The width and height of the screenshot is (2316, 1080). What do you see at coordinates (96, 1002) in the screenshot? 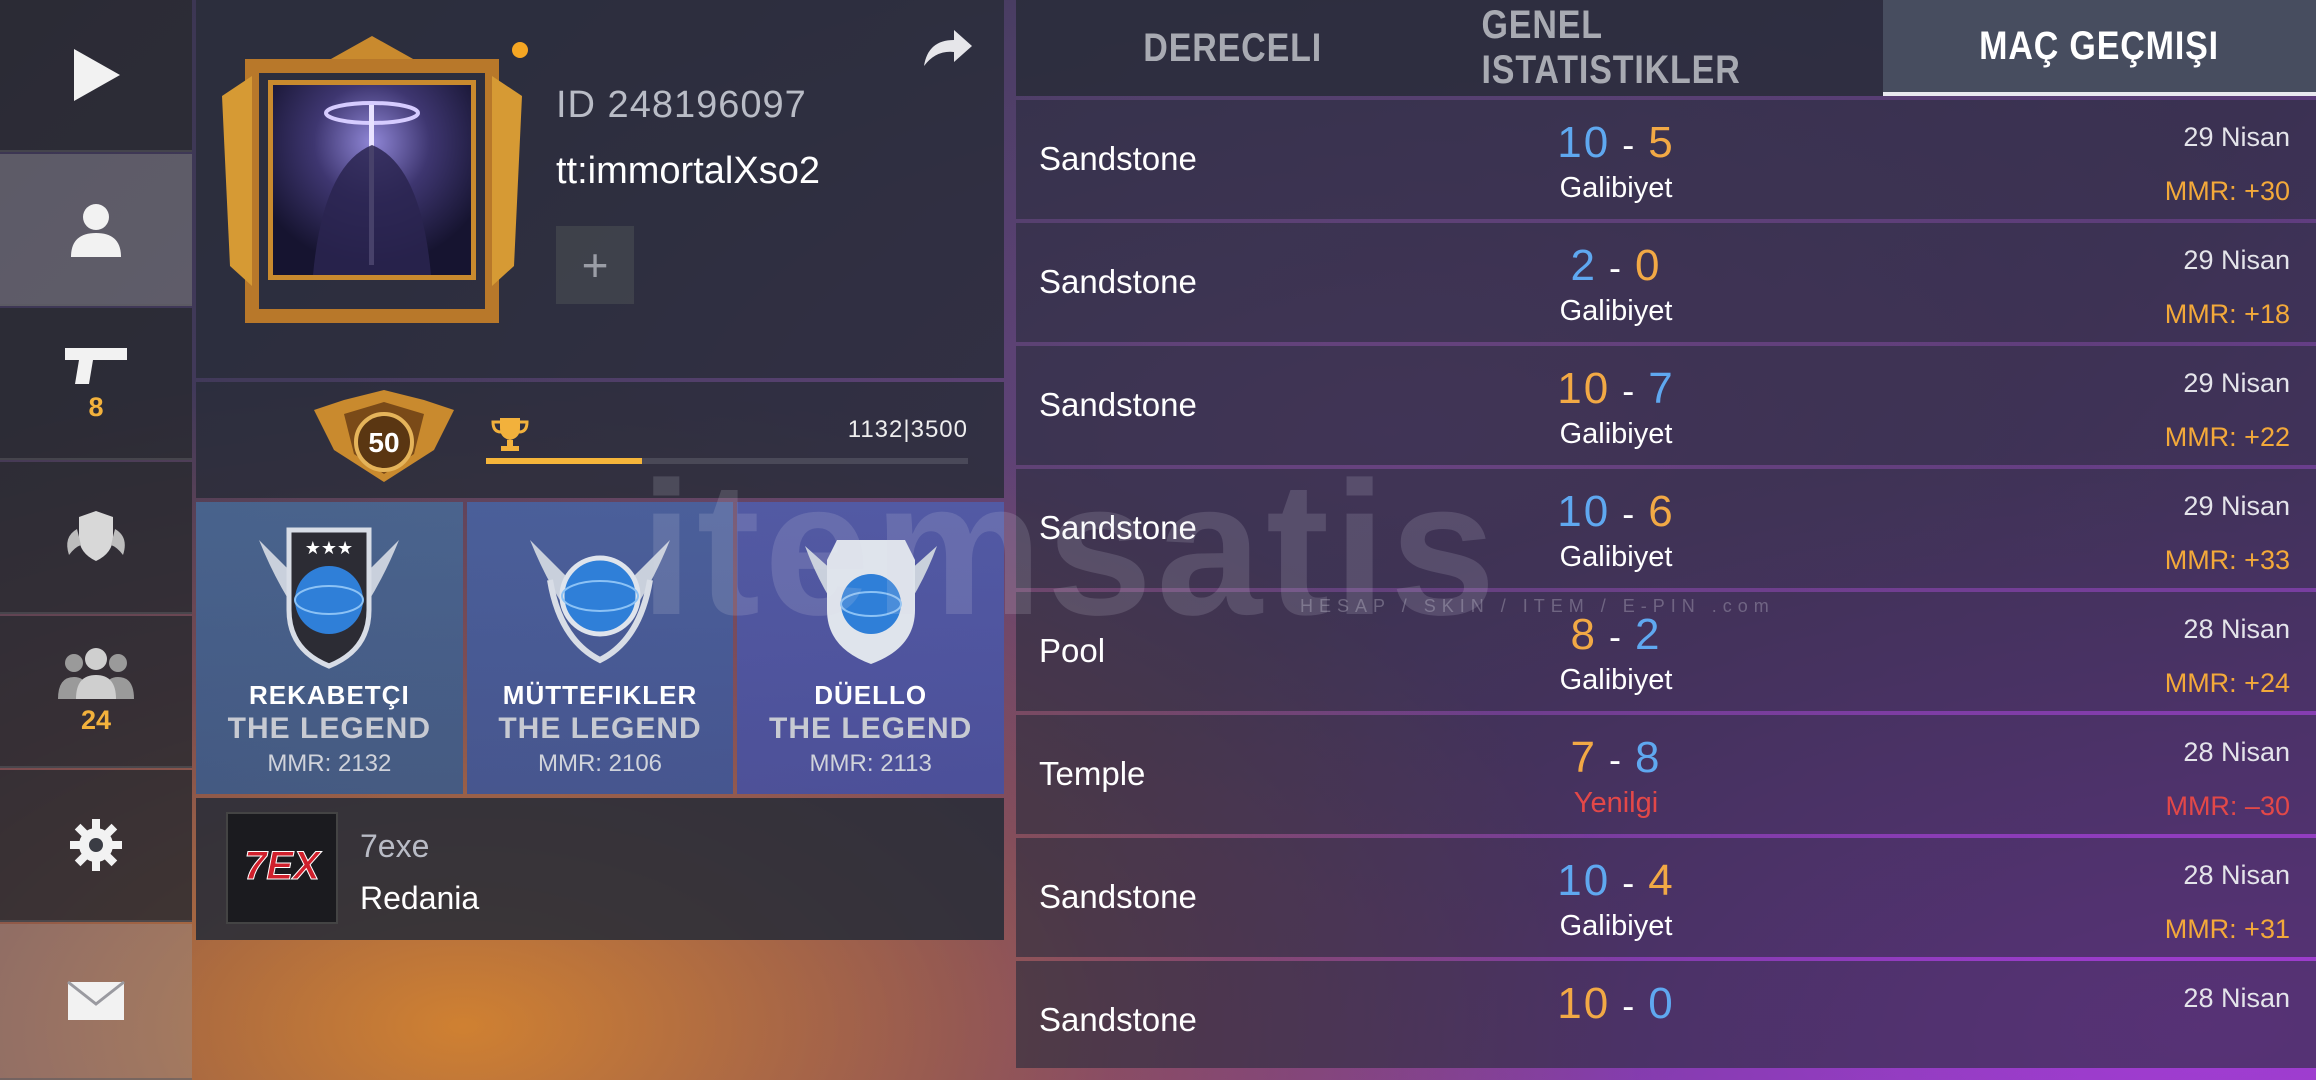
I see `sidebar-item-mail` at bounding box center [96, 1002].